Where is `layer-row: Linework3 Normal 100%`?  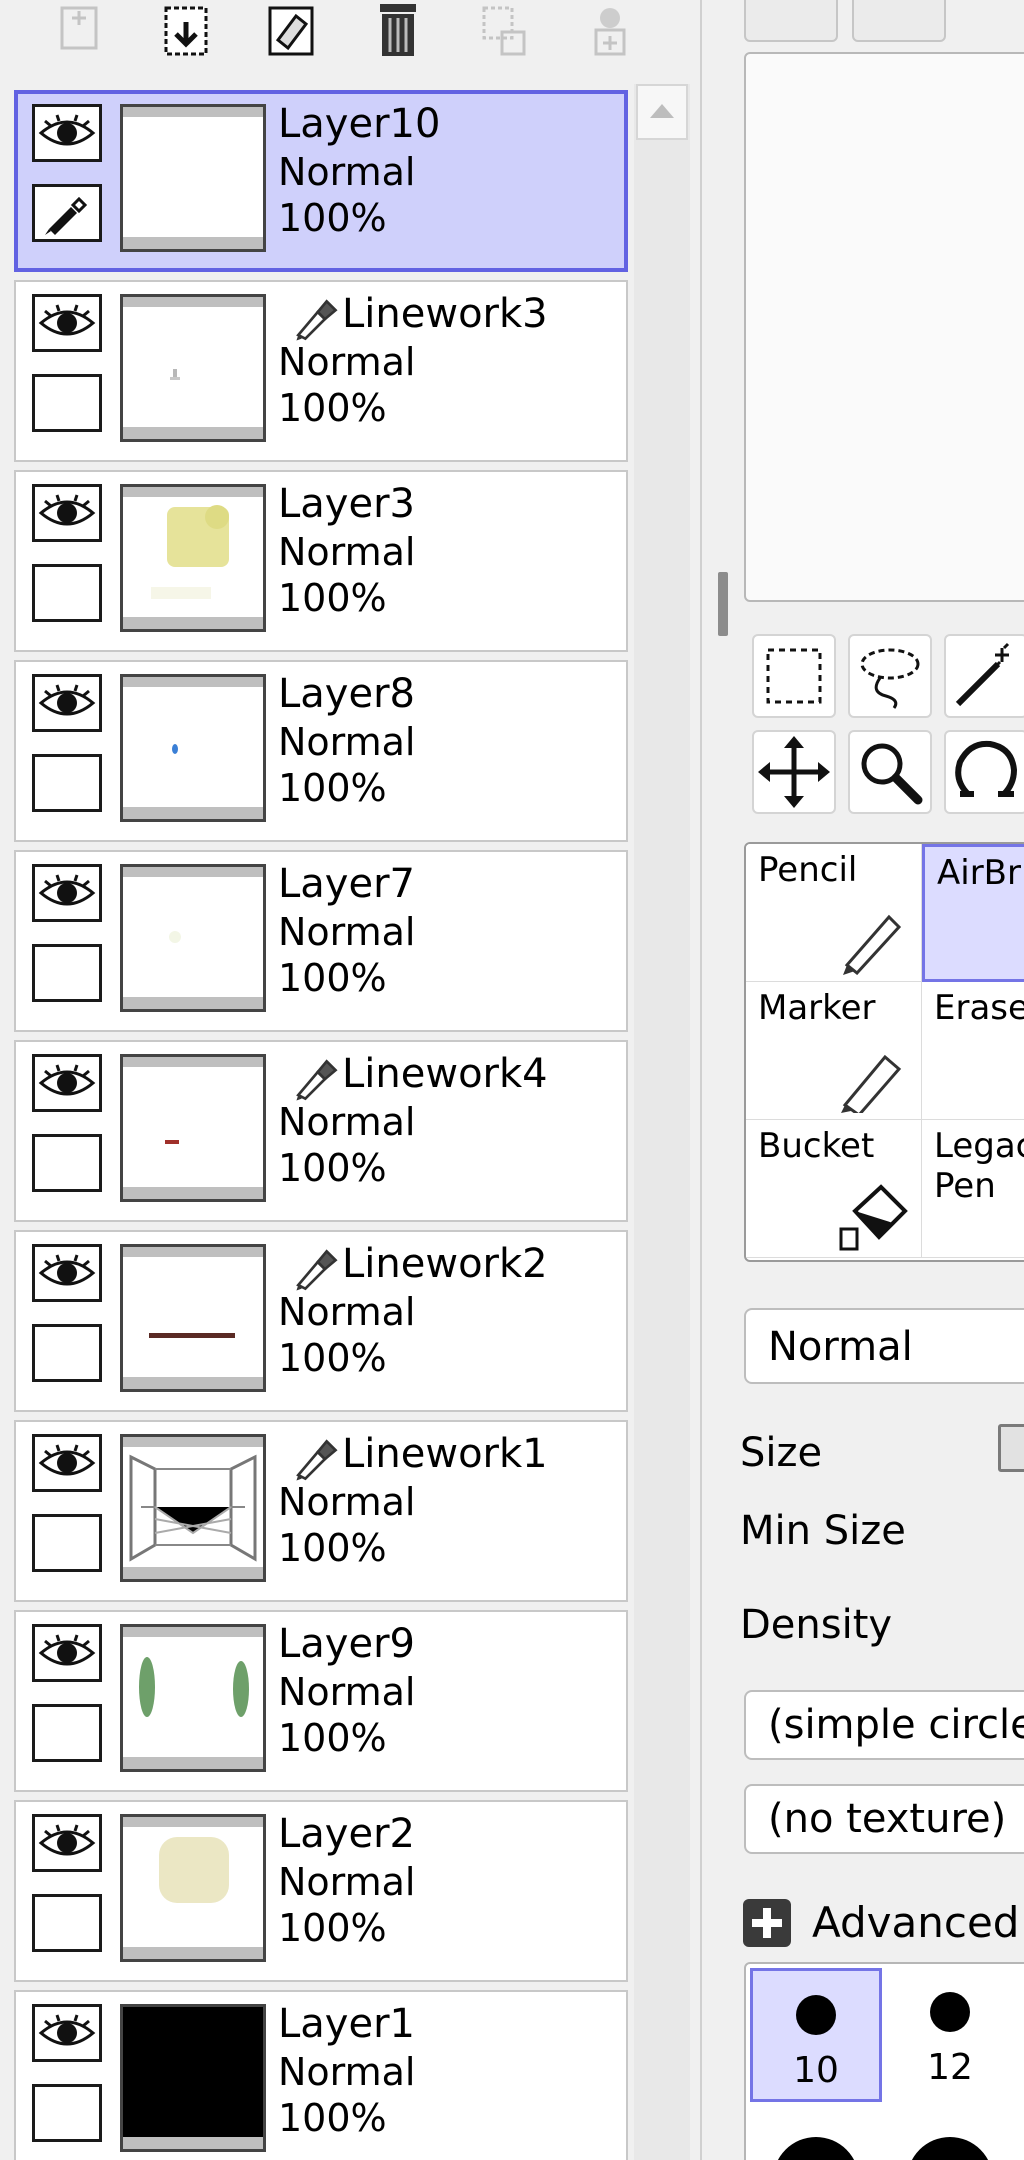 layer-row: Linework3 Normal 100% is located at coordinates (321, 371).